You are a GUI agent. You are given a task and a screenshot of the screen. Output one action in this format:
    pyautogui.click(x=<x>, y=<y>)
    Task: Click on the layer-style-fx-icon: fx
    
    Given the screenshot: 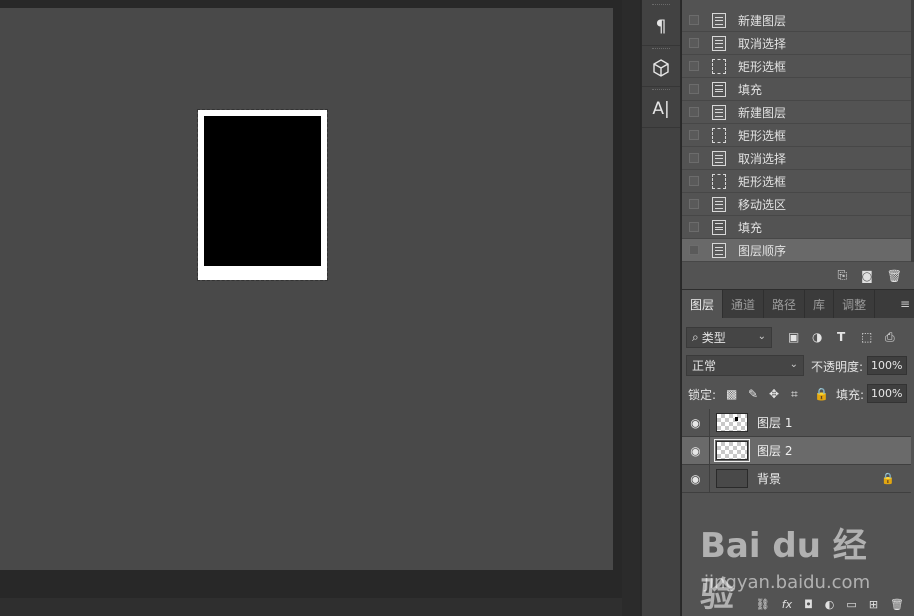 What is the action you would take?
    pyautogui.click(x=787, y=604)
    